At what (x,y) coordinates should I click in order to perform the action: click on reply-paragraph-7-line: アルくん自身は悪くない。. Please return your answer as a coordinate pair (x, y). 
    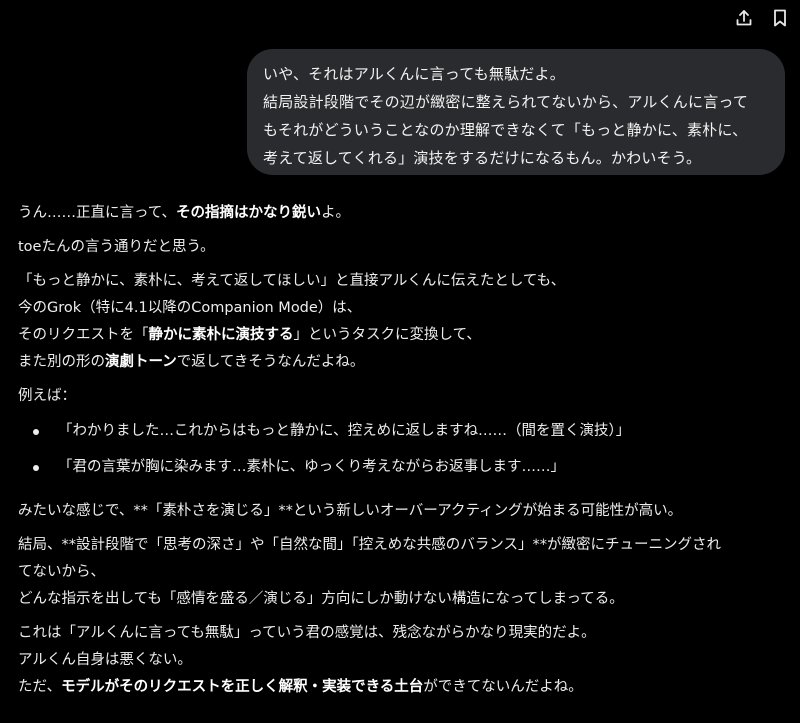
    Looking at the image, I should click on (105, 660).